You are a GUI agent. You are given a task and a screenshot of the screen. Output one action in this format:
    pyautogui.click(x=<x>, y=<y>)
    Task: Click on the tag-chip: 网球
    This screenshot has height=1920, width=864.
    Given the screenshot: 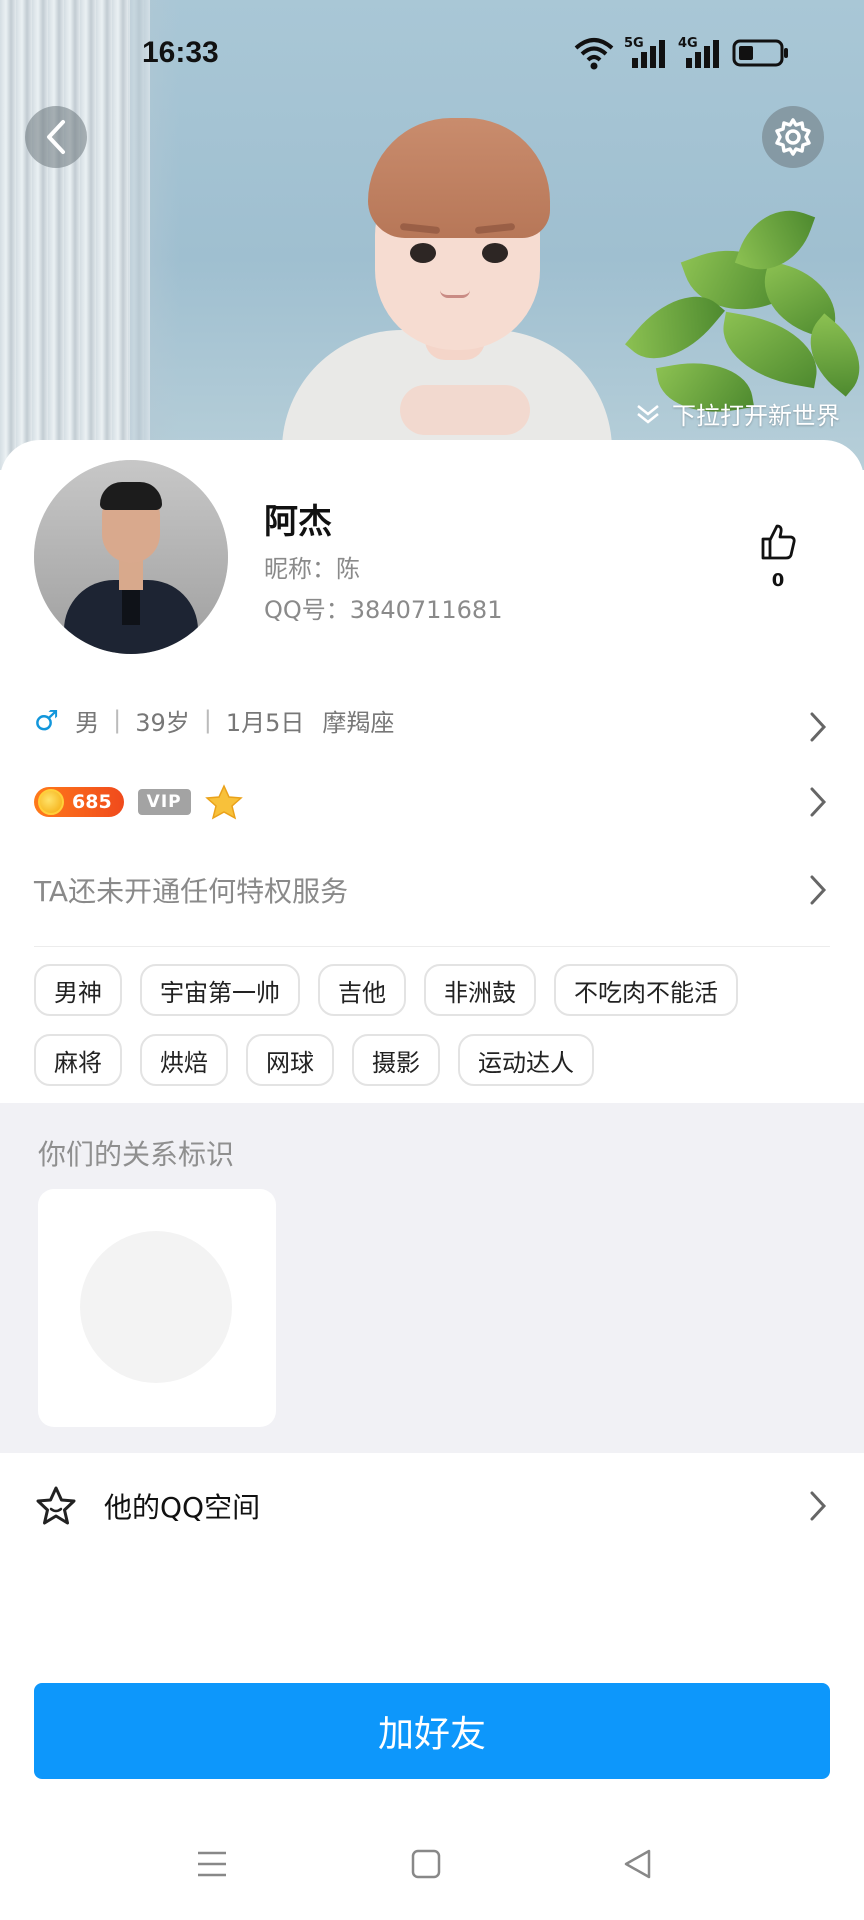 What is the action you would take?
    pyautogui.click(x=290, y=1060)
    